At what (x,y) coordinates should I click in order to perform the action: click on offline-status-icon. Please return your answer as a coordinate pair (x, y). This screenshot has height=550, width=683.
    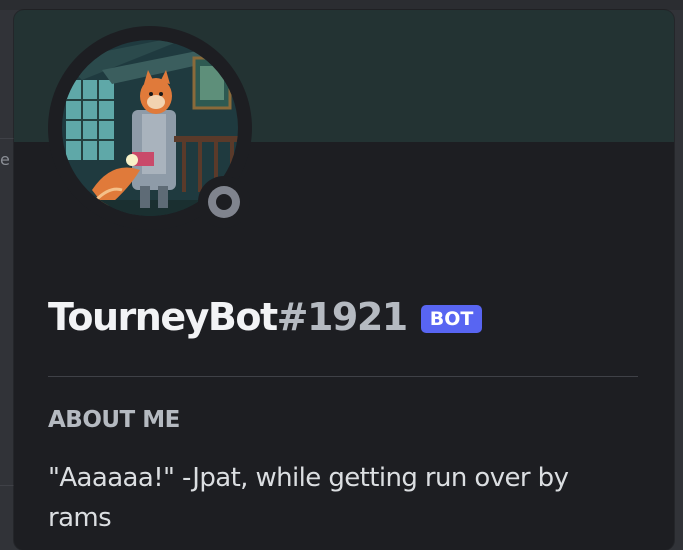
    Looking at the image, I should click on (224, 202).